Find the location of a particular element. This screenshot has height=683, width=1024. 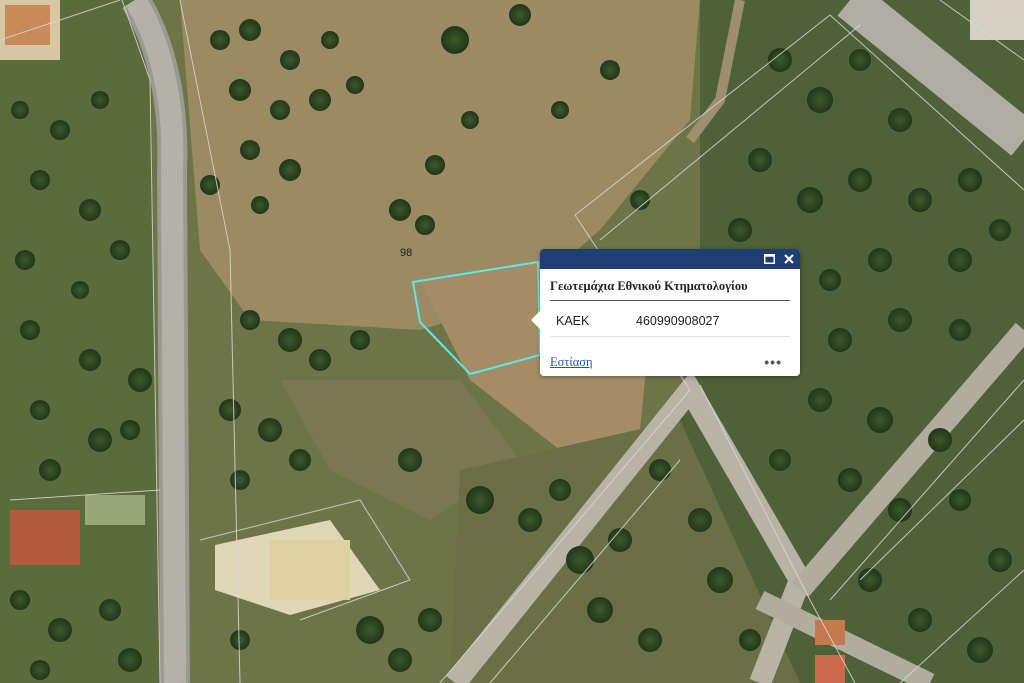

maximize-icon is located at coordinates (769, 259).